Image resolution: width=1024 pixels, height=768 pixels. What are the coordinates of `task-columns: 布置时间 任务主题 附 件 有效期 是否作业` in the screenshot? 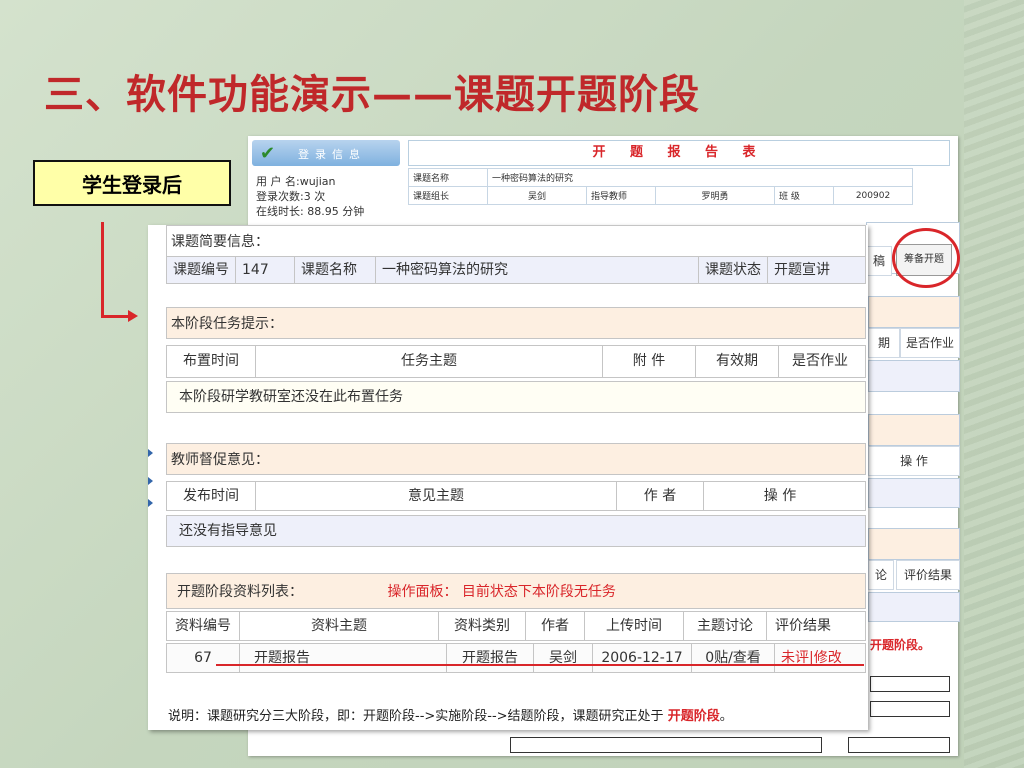 It's located at (516, 361).